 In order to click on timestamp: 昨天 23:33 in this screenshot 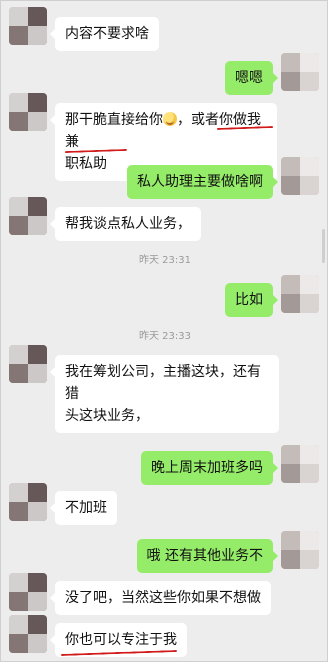, I will do `click(165, 336)`.